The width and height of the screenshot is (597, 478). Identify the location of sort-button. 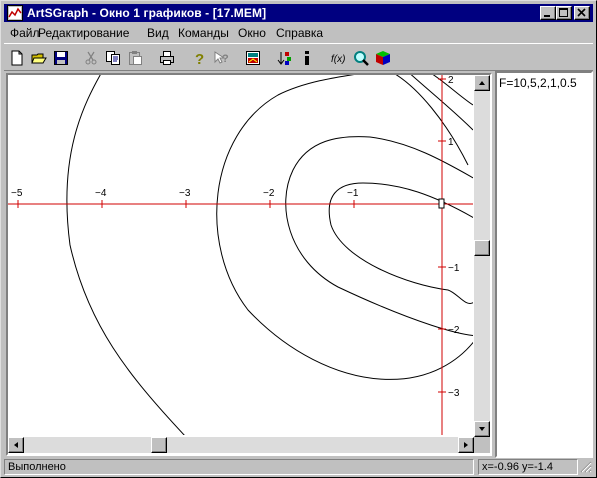
(285, 58).